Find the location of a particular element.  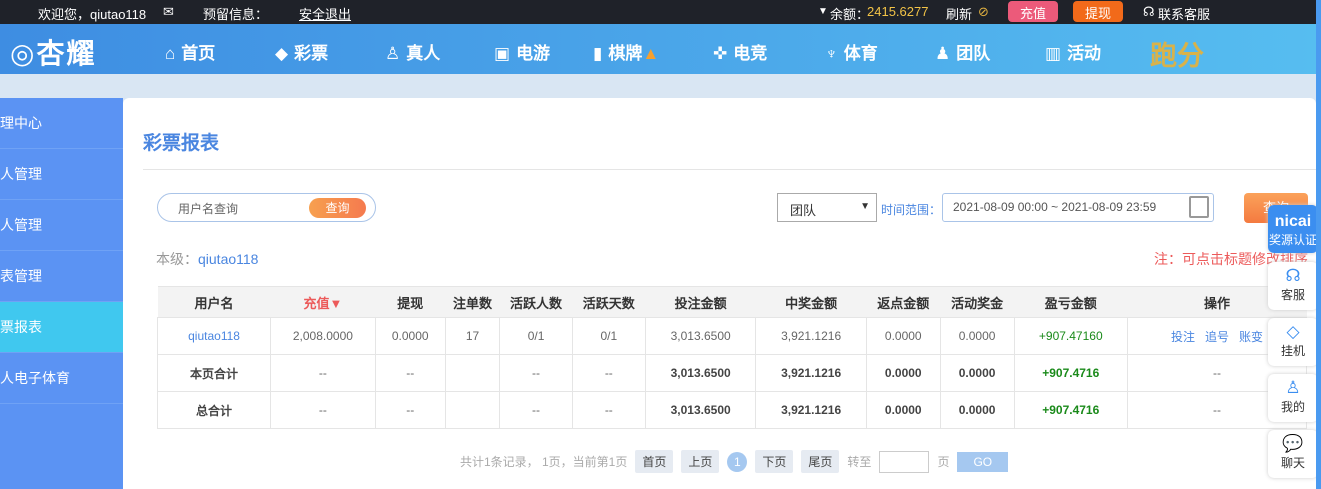

time-range-label: 时间范围： is located at coordinates (911, 210).